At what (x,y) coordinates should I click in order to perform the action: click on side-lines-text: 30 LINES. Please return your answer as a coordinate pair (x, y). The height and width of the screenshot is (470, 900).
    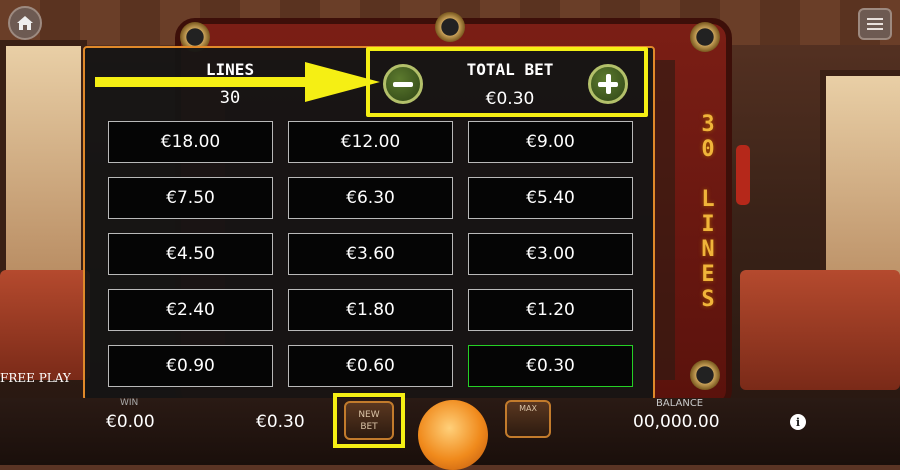
    Looking at the image, I should click on (708, 212).